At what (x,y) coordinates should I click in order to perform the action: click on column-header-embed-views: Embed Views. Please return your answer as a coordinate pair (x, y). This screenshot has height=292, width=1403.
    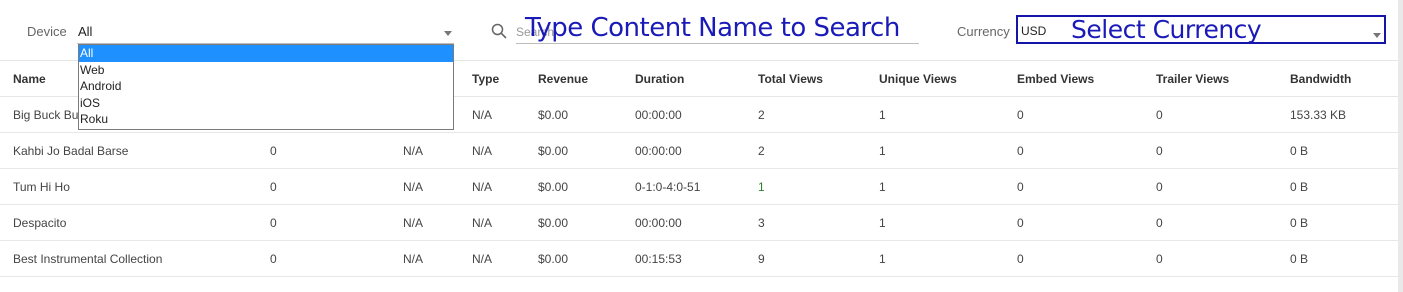
    Looking at the image, I should click on (1073, 78).